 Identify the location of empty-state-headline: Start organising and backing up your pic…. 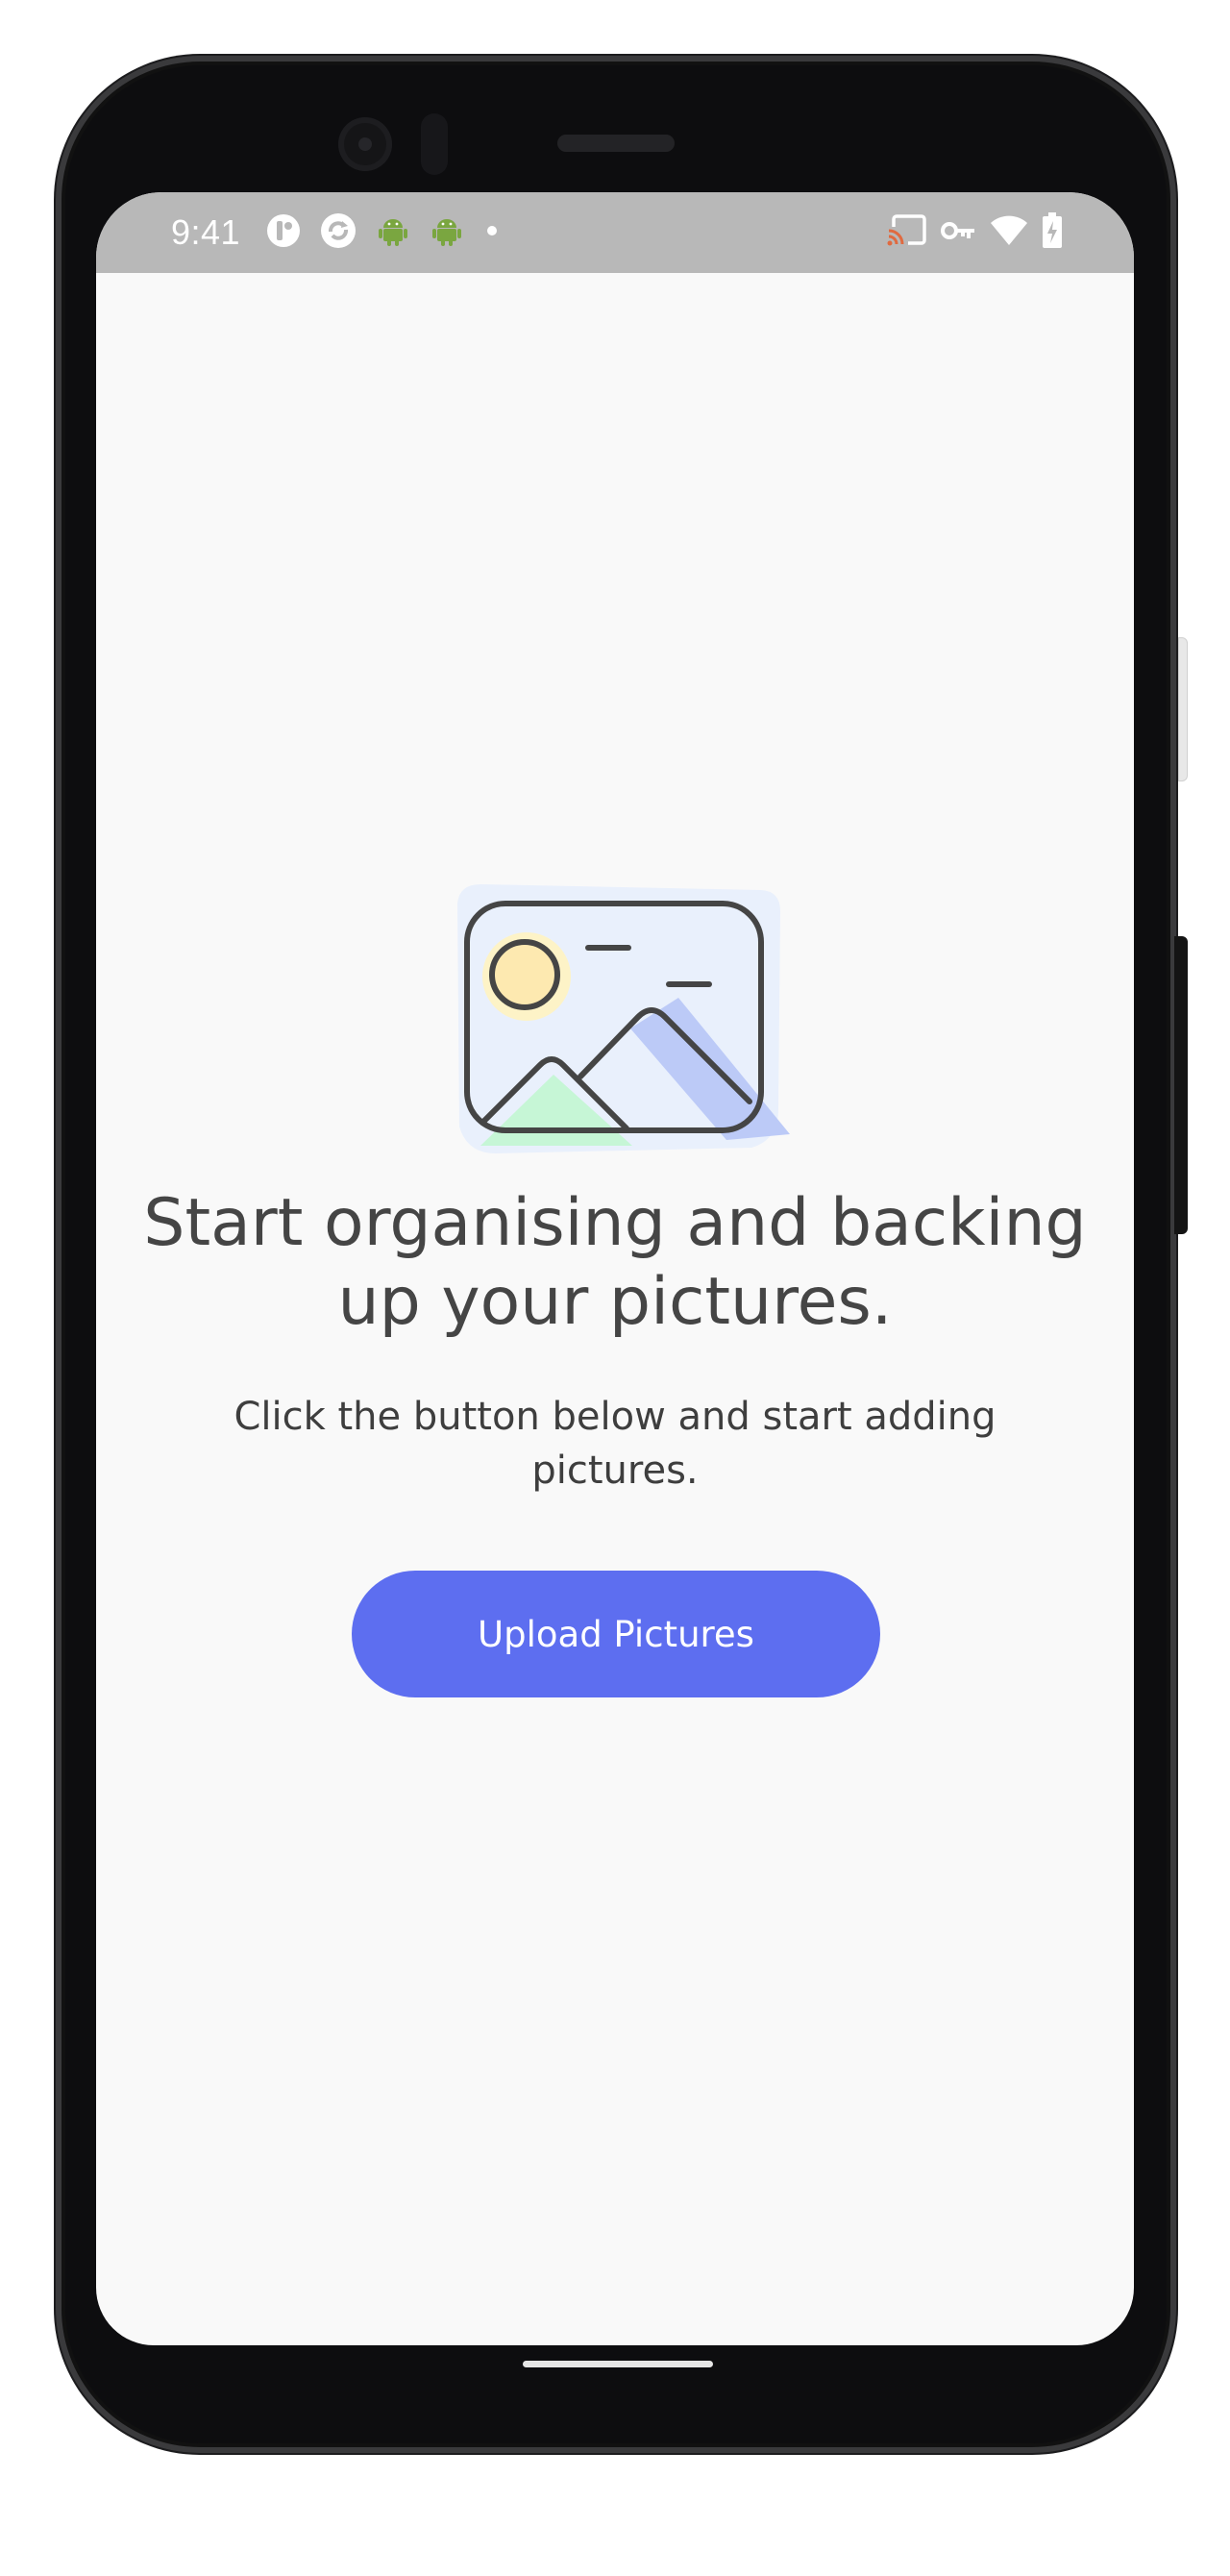
(615, 1262).